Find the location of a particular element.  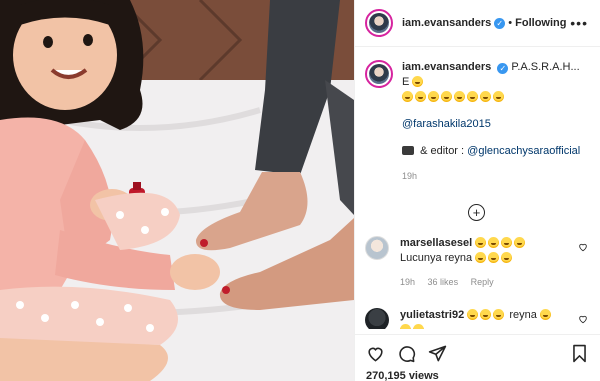

share-paper-plane-icon is located at coordinates (437, 353).